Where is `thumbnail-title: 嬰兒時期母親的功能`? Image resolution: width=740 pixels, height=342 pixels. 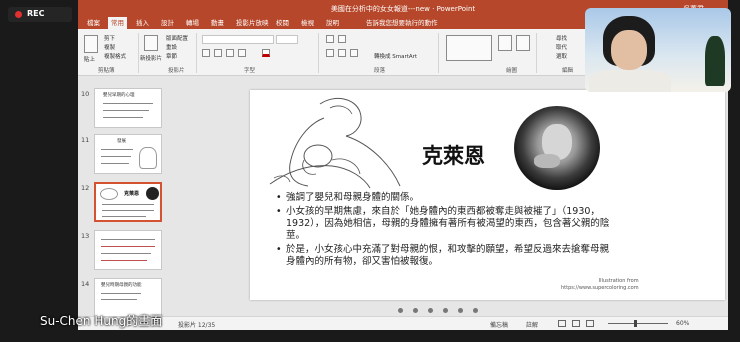 thumbnail-title: 嬰兒時期母親的功能 is located at coordinates (121, 285).